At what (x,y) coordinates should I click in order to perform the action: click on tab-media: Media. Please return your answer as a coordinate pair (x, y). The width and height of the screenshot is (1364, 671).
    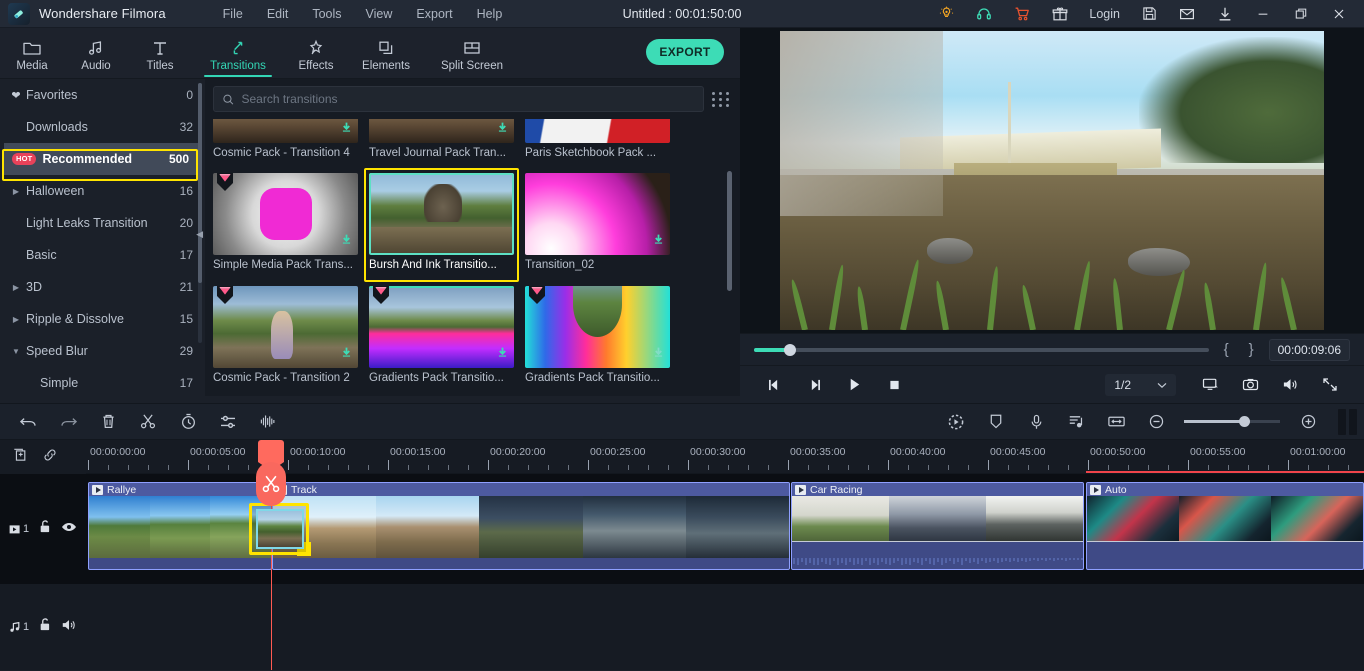
    Looking at the image, I should click on (32, 53).